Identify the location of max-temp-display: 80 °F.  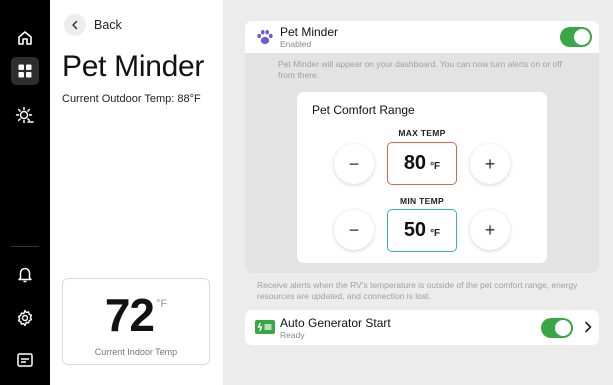
(422, 163).